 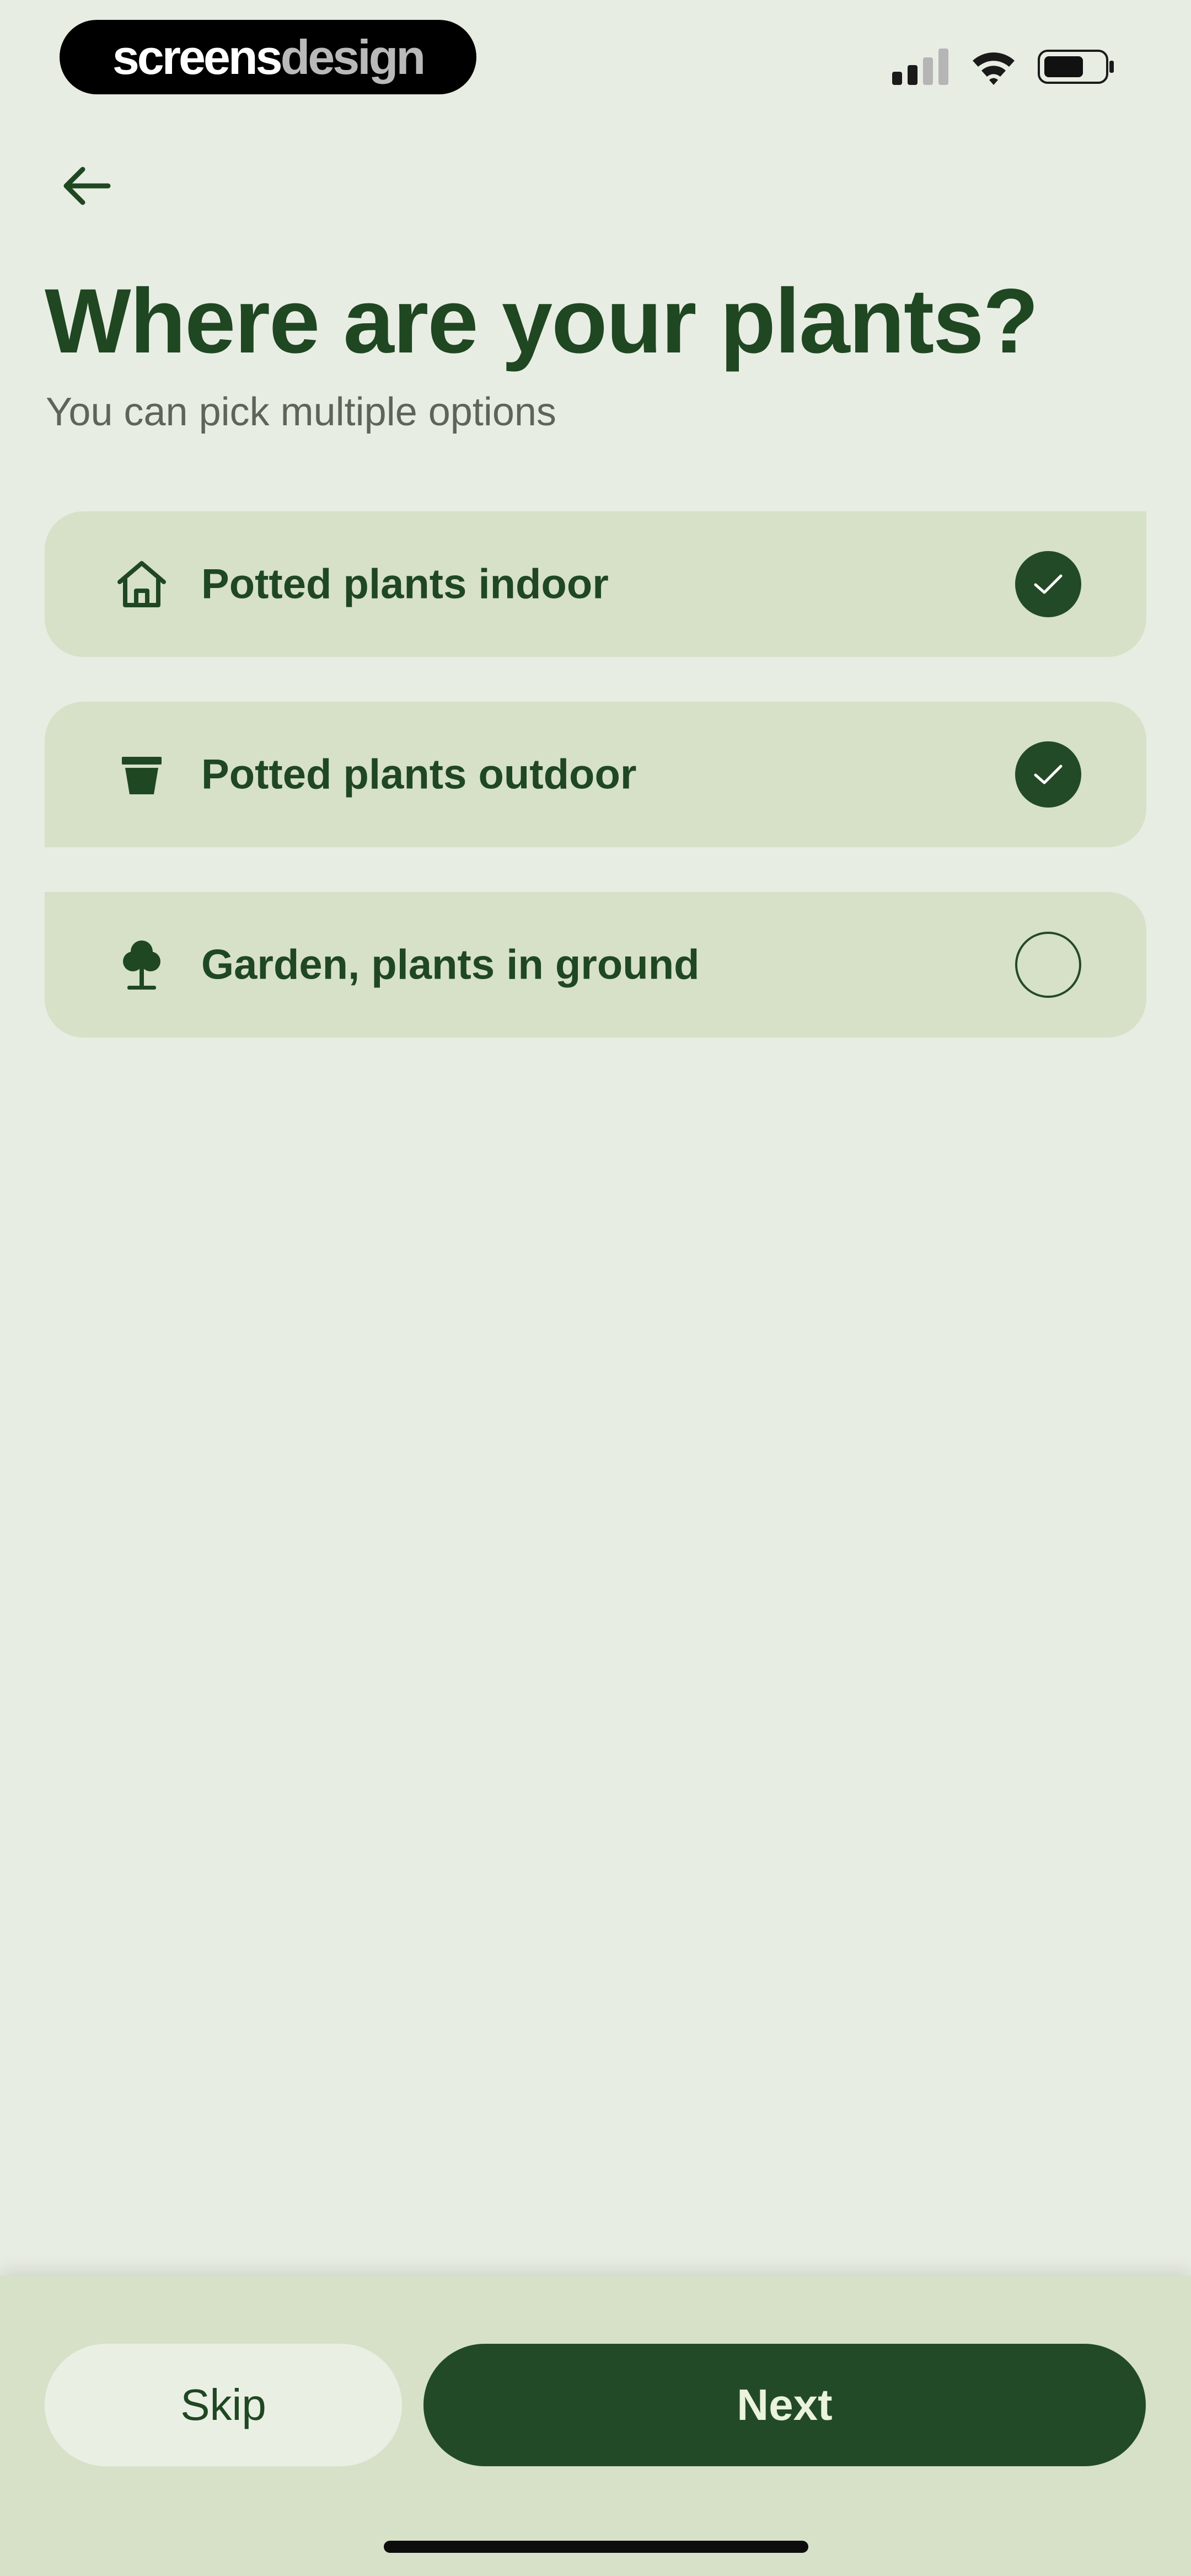 I want to click on option-label: Potted plants outdoor, so click(x=419, y=774).